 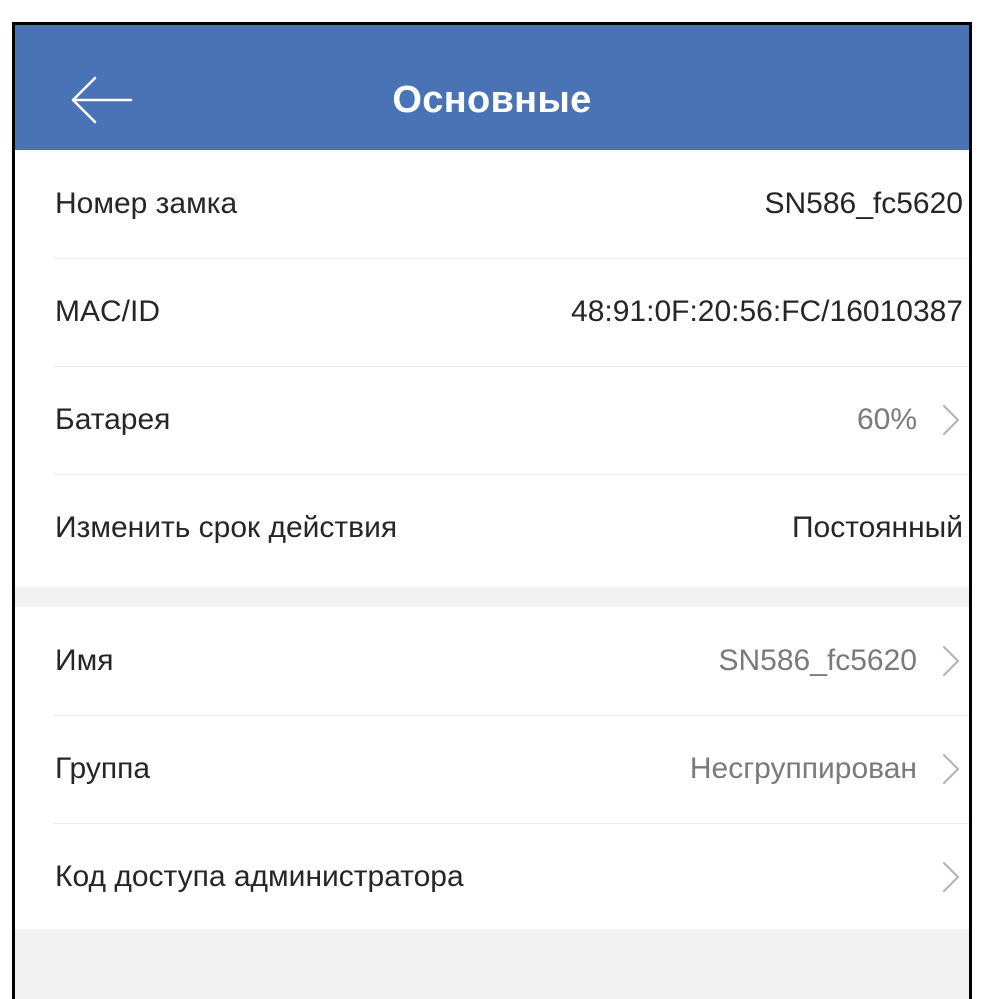 I want to click on mac-id-label: MAC/ID, so click(x=107, y=311).